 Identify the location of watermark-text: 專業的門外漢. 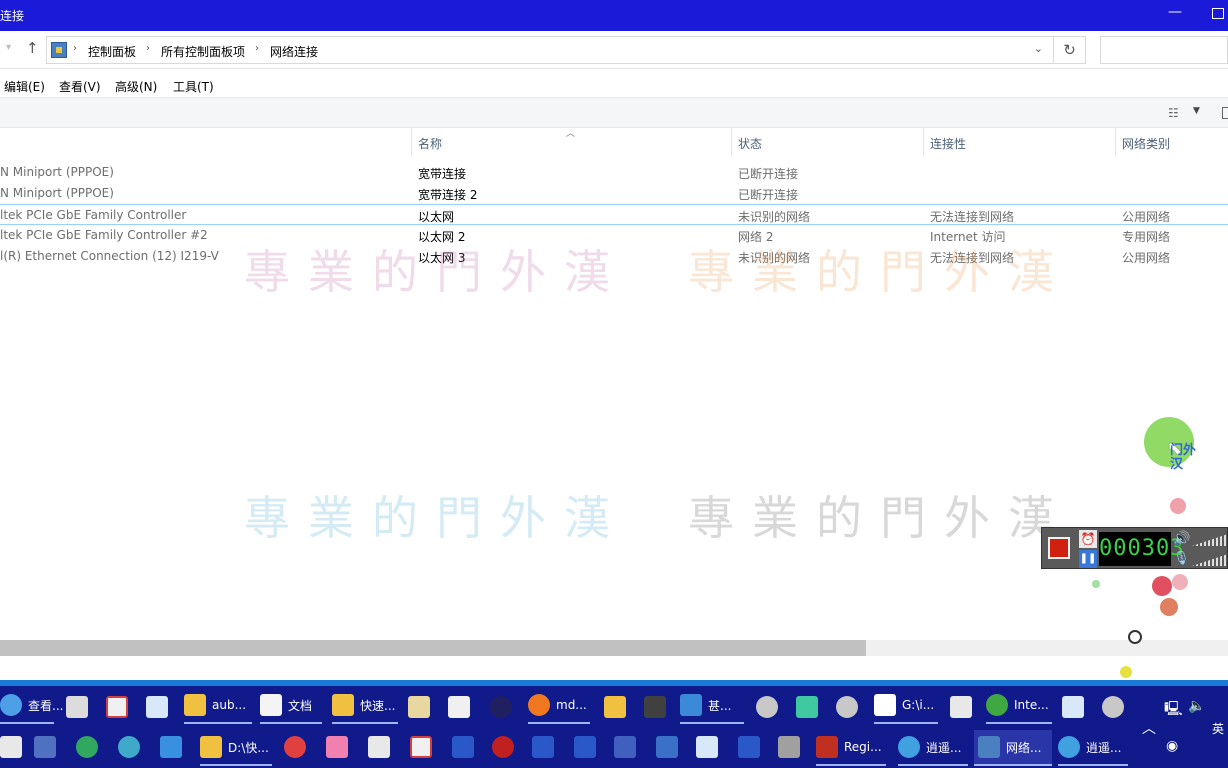
(436, 518).